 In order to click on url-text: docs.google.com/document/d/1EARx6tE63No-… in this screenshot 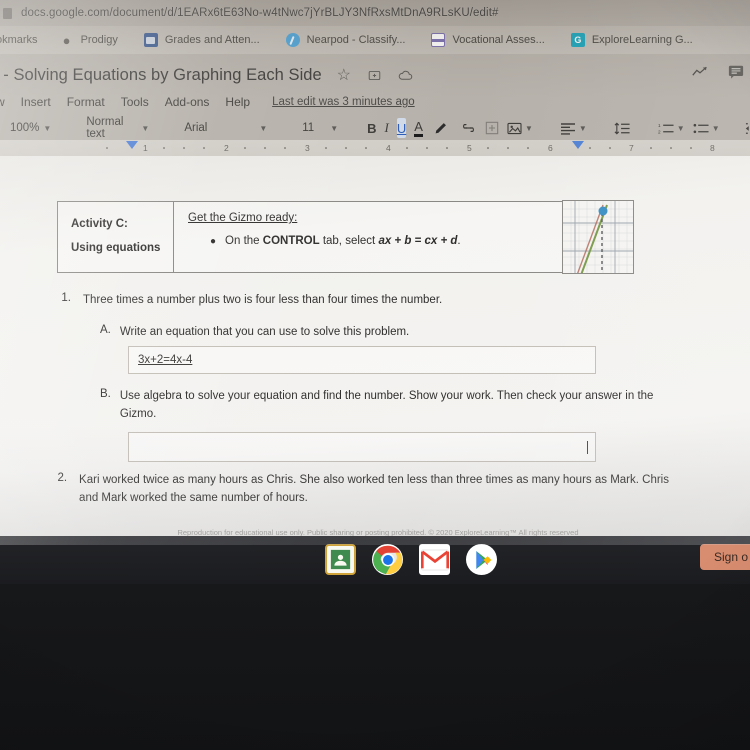, I will do `click(260, 13)`.